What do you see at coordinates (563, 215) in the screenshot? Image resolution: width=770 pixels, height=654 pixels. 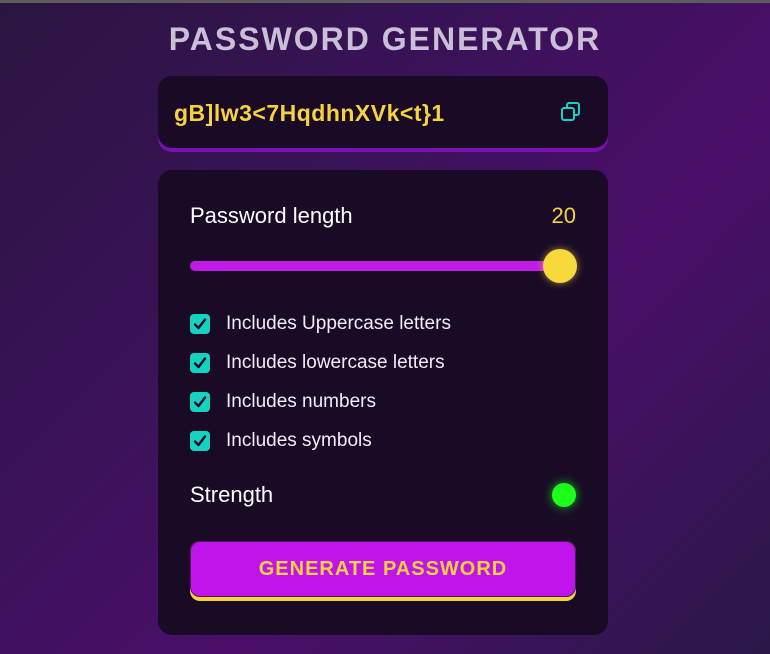 I see `length-value: 20` at bounding box center [563, 215].